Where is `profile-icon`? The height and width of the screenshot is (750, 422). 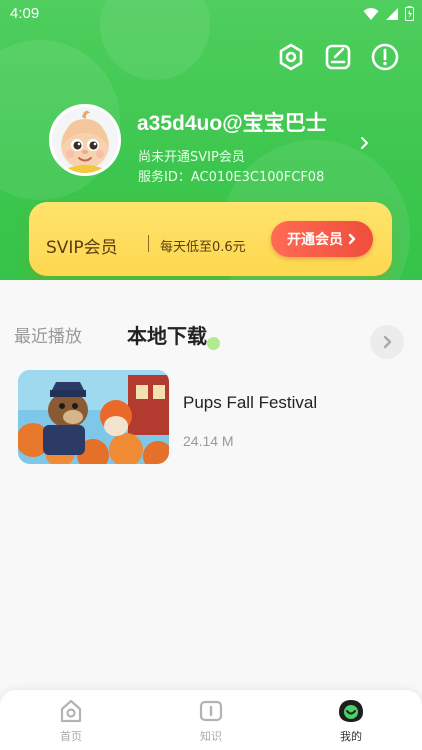
profile-icon is located at coordinates (351, 711).